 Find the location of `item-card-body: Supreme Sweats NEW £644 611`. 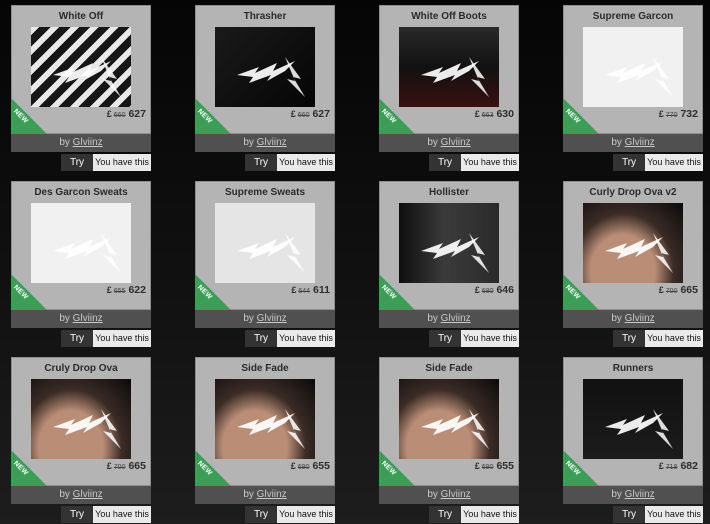

item-card-body: Supreme Sweats NEW £644 611 is located at coordinates (265, 245).